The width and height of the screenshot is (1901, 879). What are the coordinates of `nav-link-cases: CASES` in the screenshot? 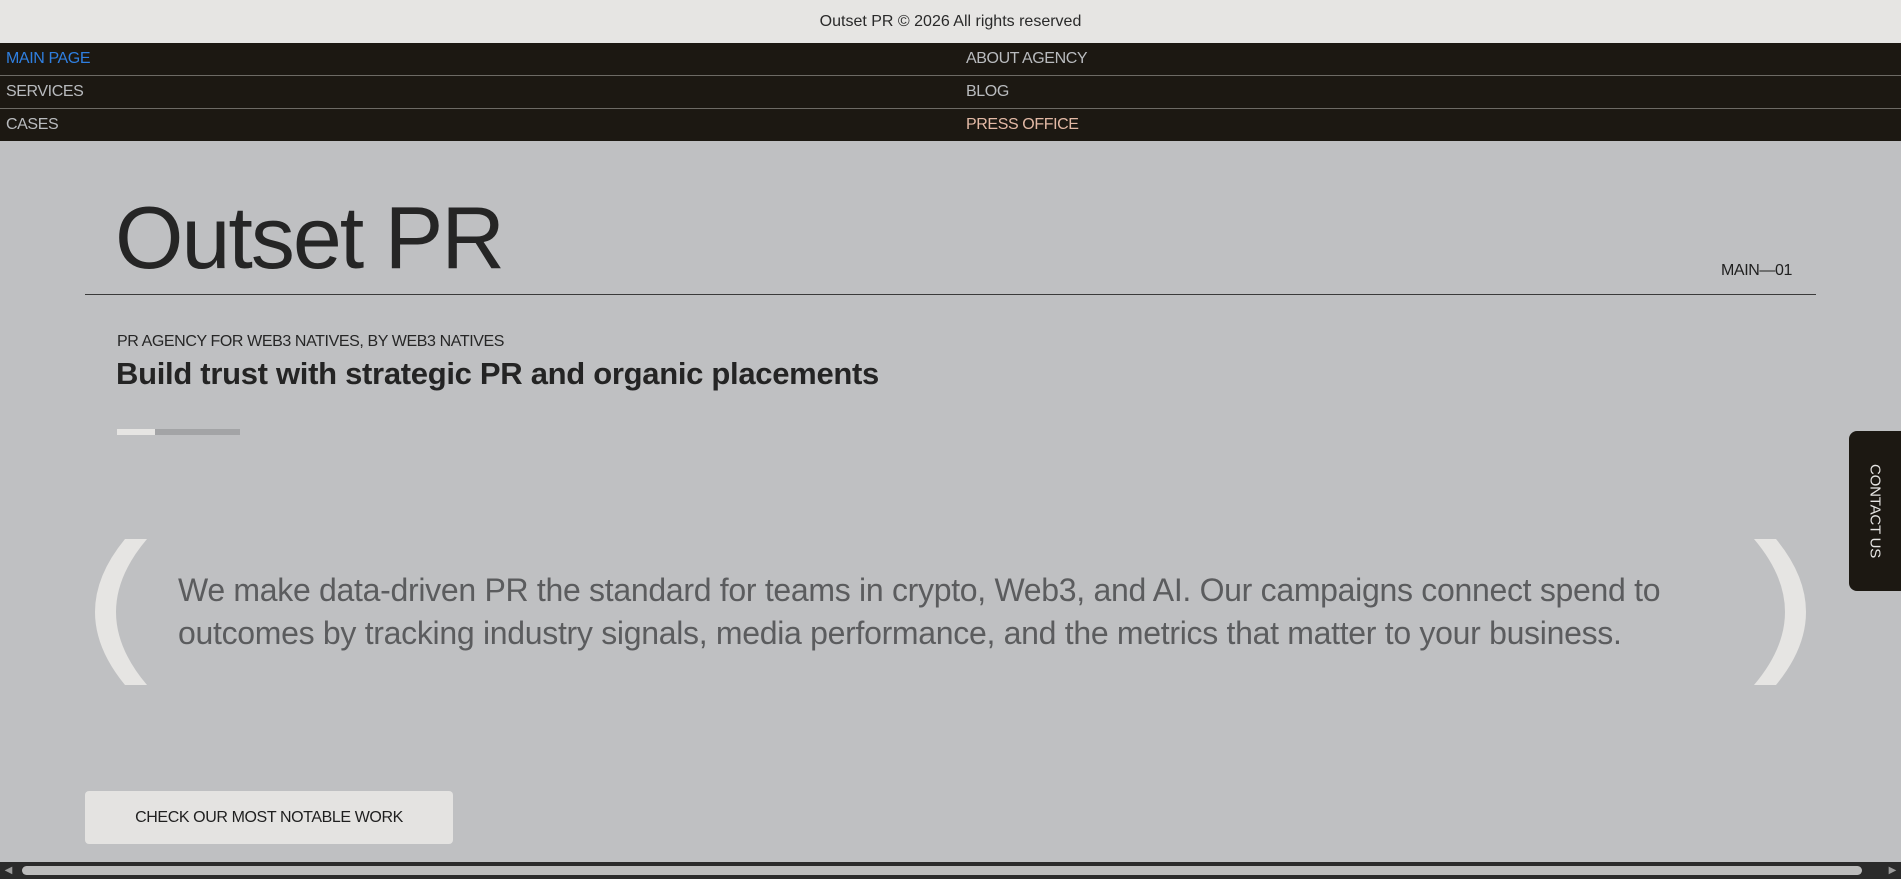 It's located at (32, 125).